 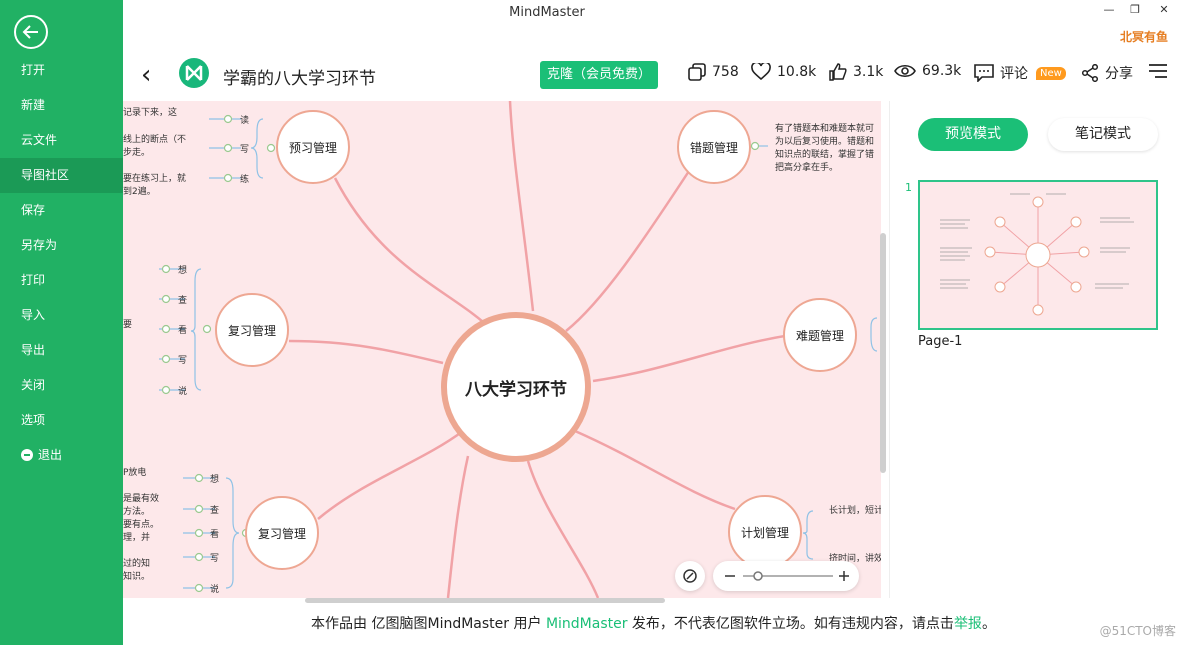 I want to click on heart-icon, so click(x=761, y=72).